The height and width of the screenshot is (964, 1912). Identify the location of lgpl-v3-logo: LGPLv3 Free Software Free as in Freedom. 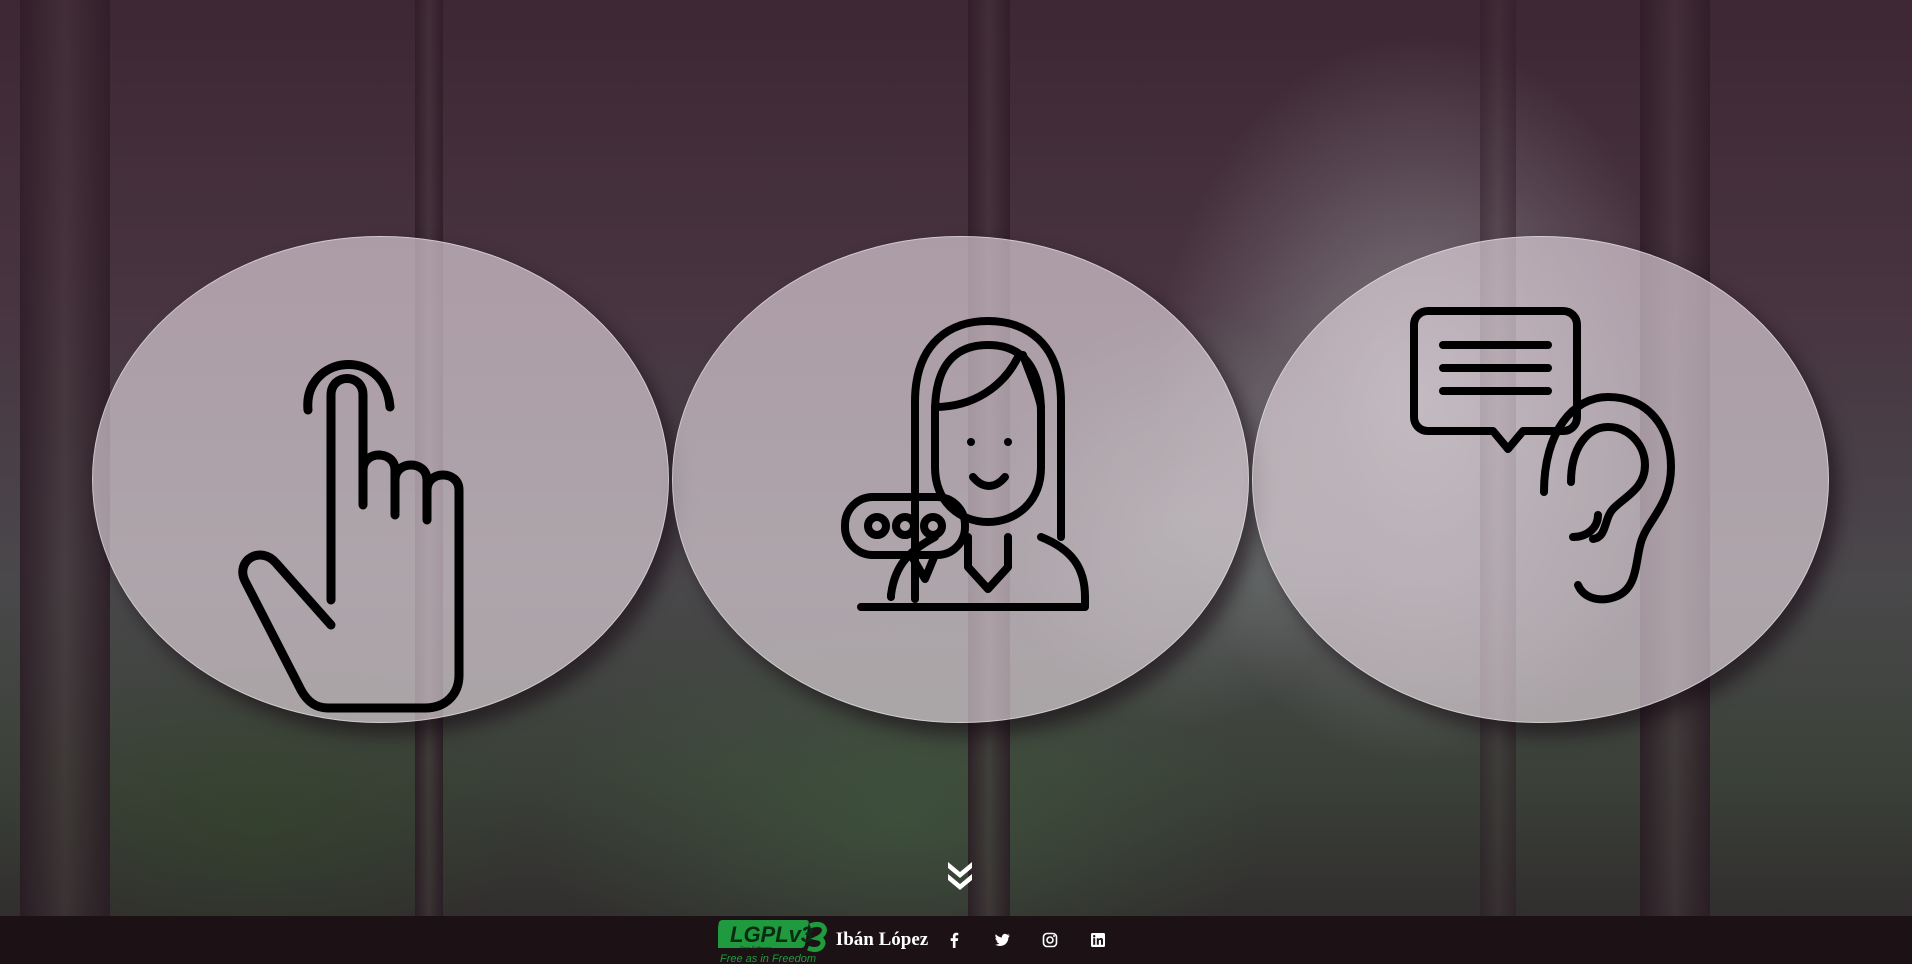
(772, 942).